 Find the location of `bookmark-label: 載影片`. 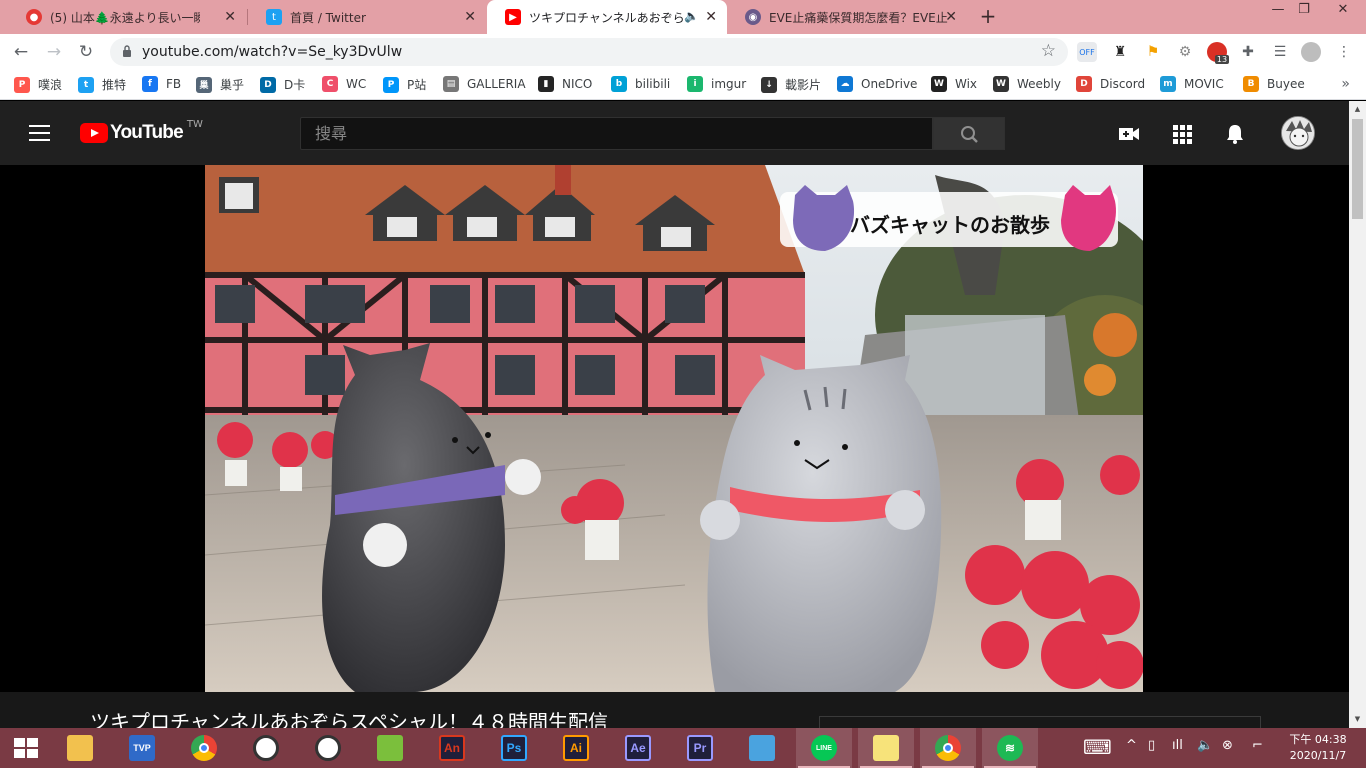

bookmark-label: 載影片 is located at coordinates (803, 85).